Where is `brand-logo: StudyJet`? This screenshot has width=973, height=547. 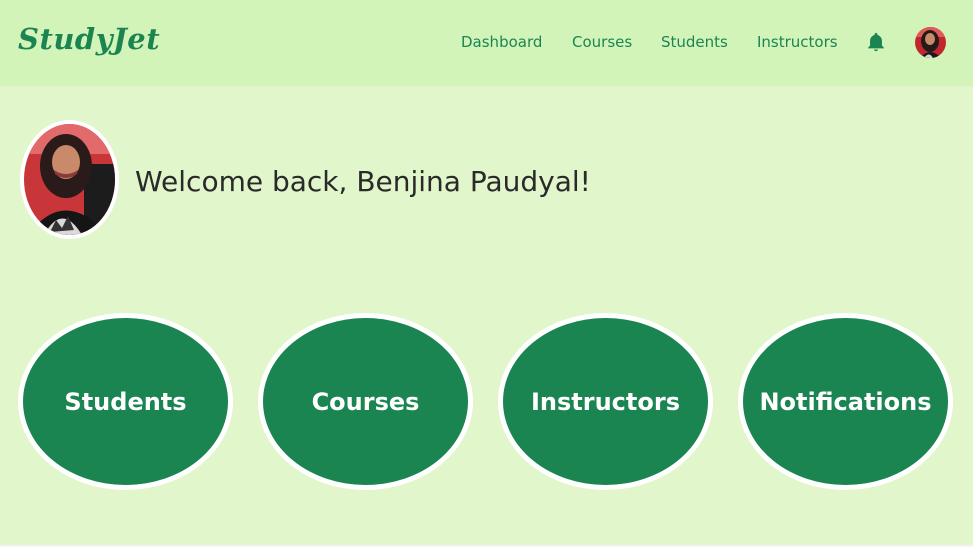
brand-logo: StudyJet is located at coordinates (89, 39).